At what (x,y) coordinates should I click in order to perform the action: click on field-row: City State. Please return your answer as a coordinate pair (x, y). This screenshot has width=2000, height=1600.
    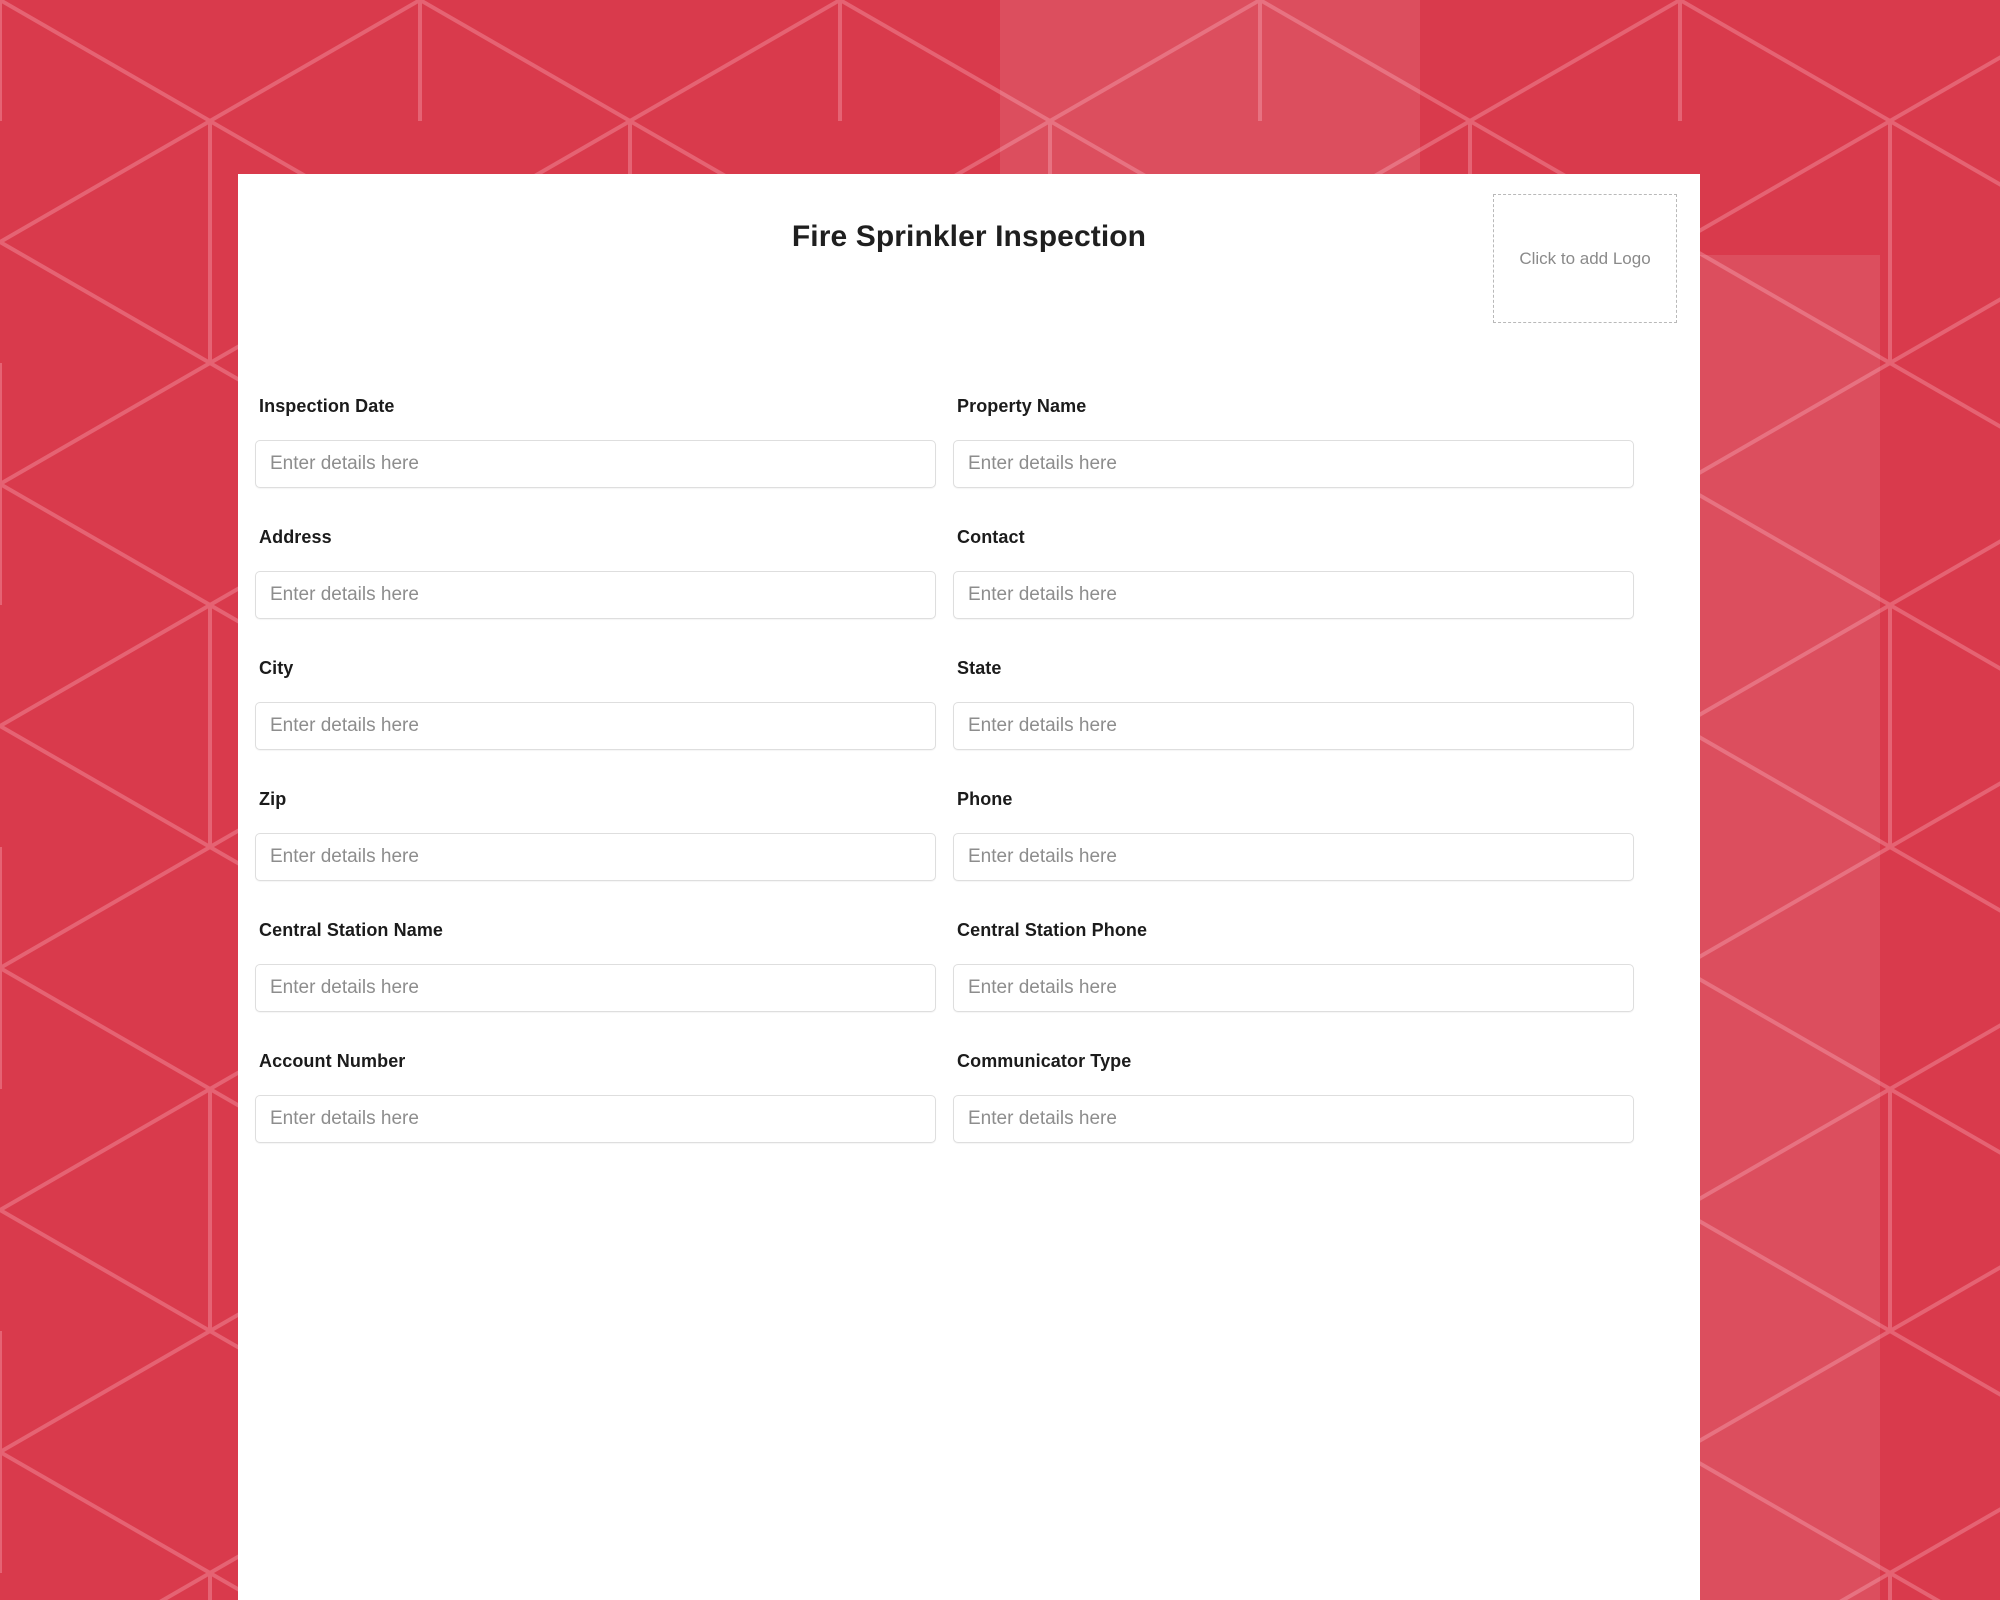
    Looking at the image, I should click on (969, 704).